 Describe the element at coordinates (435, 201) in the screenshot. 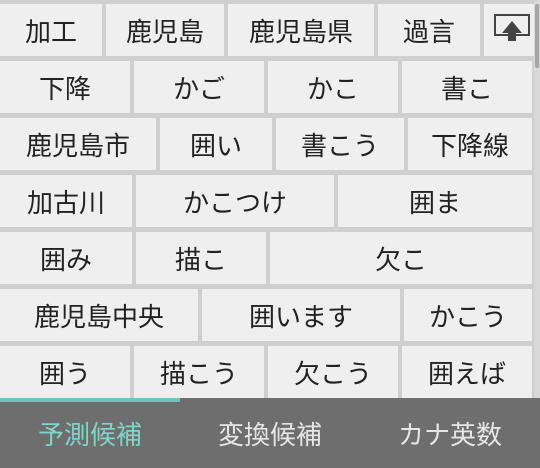

I see `candidate-key: 囲ま` at that location.